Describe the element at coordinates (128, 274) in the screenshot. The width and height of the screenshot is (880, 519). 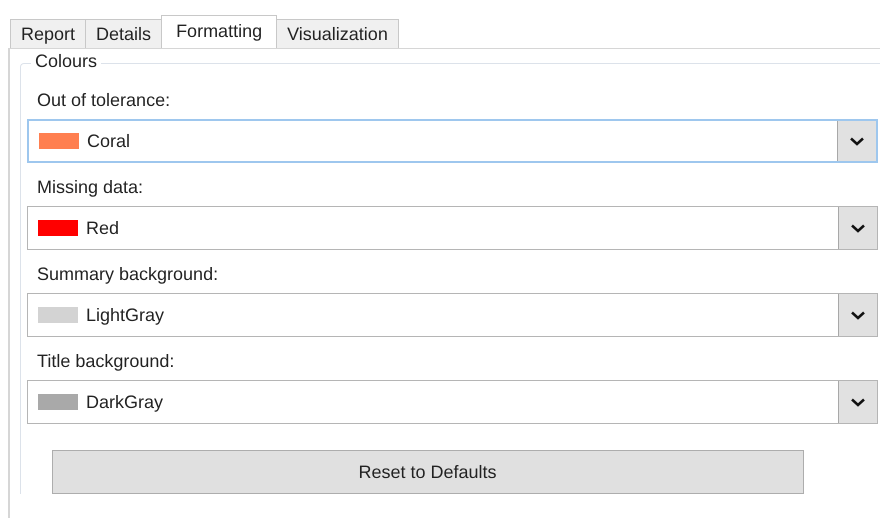
I see `field-label: Summary background:` at that location.